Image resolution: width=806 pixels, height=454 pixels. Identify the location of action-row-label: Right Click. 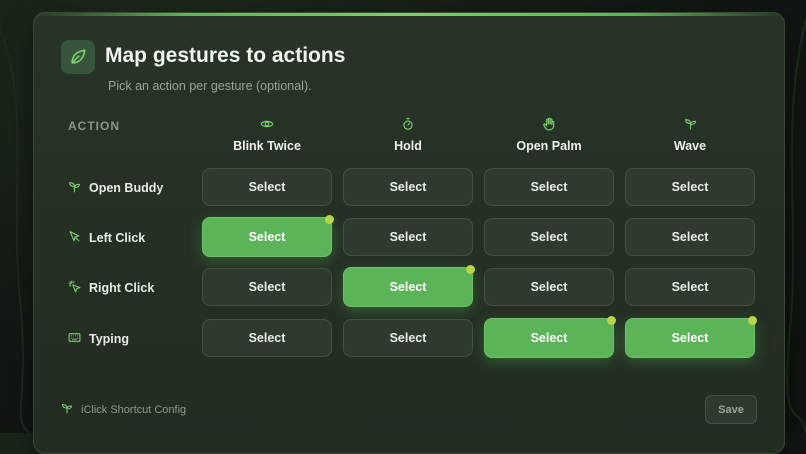
(111, 288).